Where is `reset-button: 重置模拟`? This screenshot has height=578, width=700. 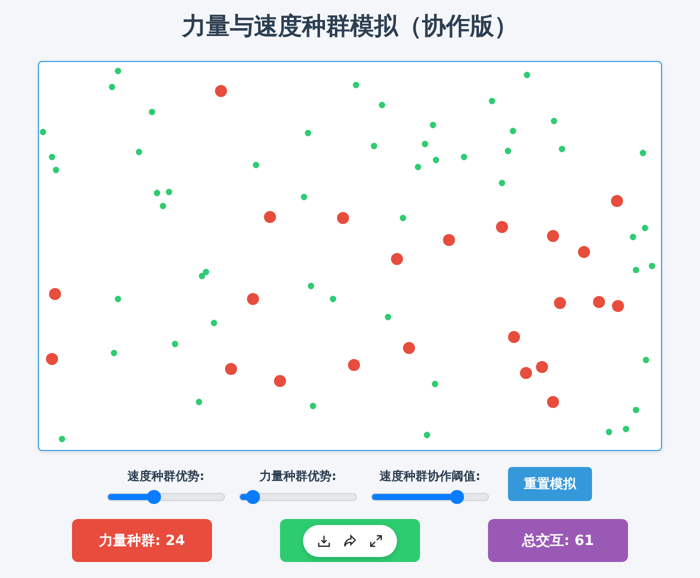
reset-button: 重置模拟 is located at coordinates (550, 484).